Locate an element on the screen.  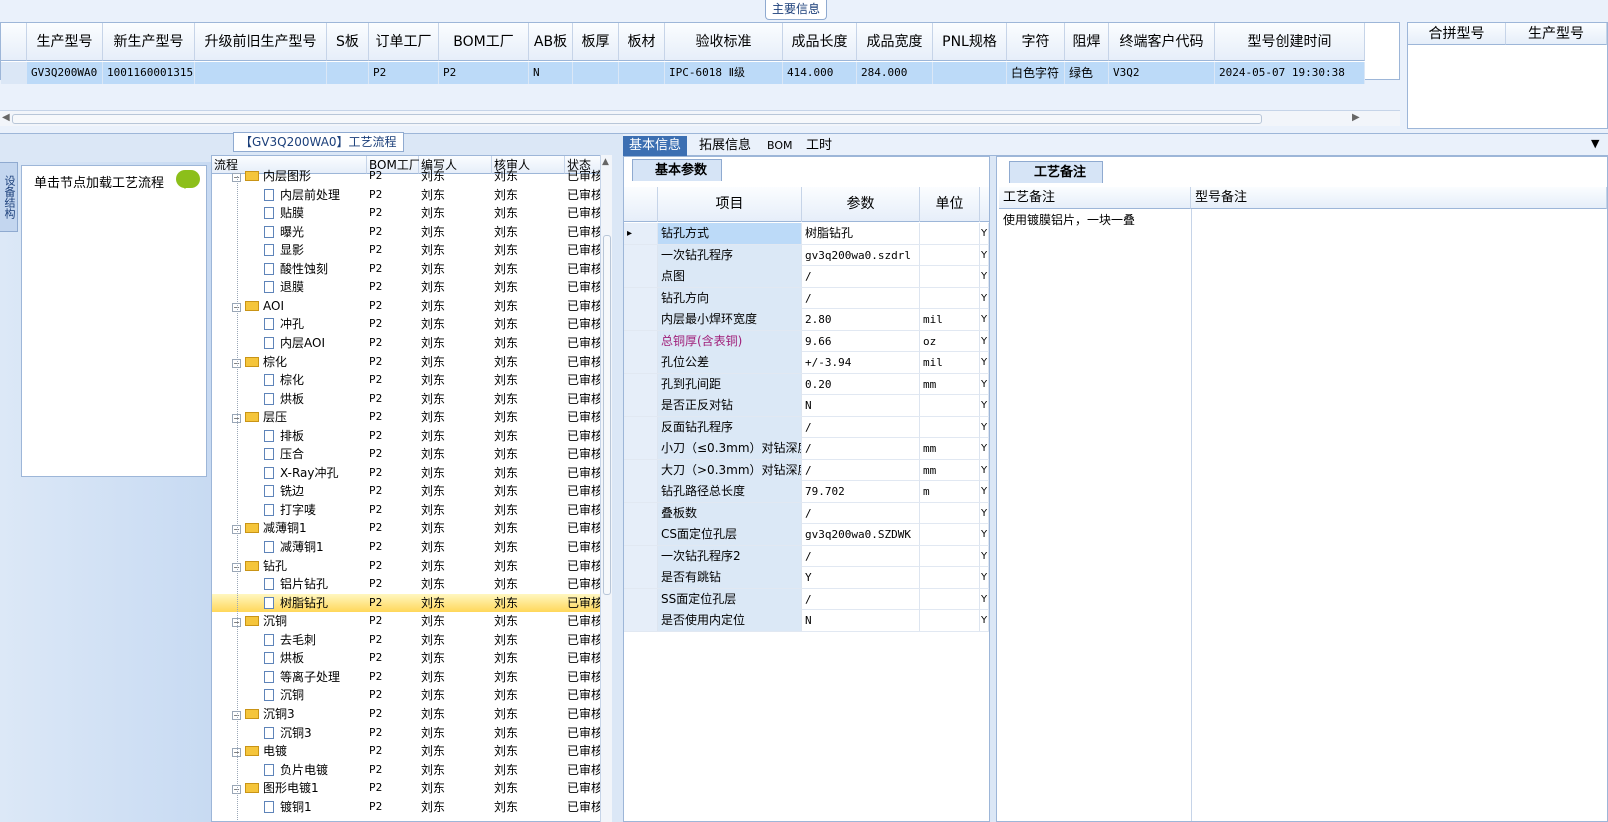
tree-row: 显影 P2 刘东 刘东 已审核 is located at coordinates (407, 250).